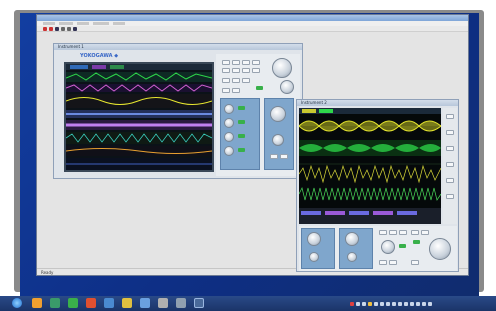  Describe the element at coordinates (37, 303) in the screenshot. I see `explorer-icon` at that location.